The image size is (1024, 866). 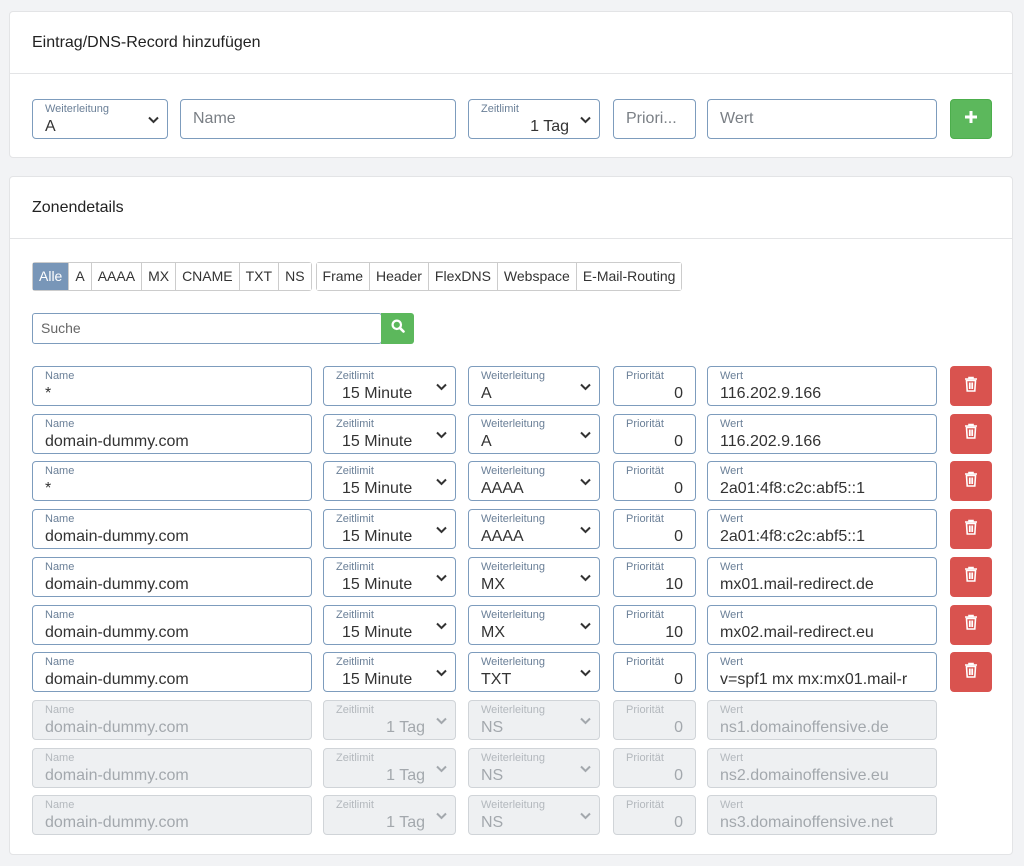 I want to click on record-value-value: 116.202.9.166, so click(x=771, y=393).